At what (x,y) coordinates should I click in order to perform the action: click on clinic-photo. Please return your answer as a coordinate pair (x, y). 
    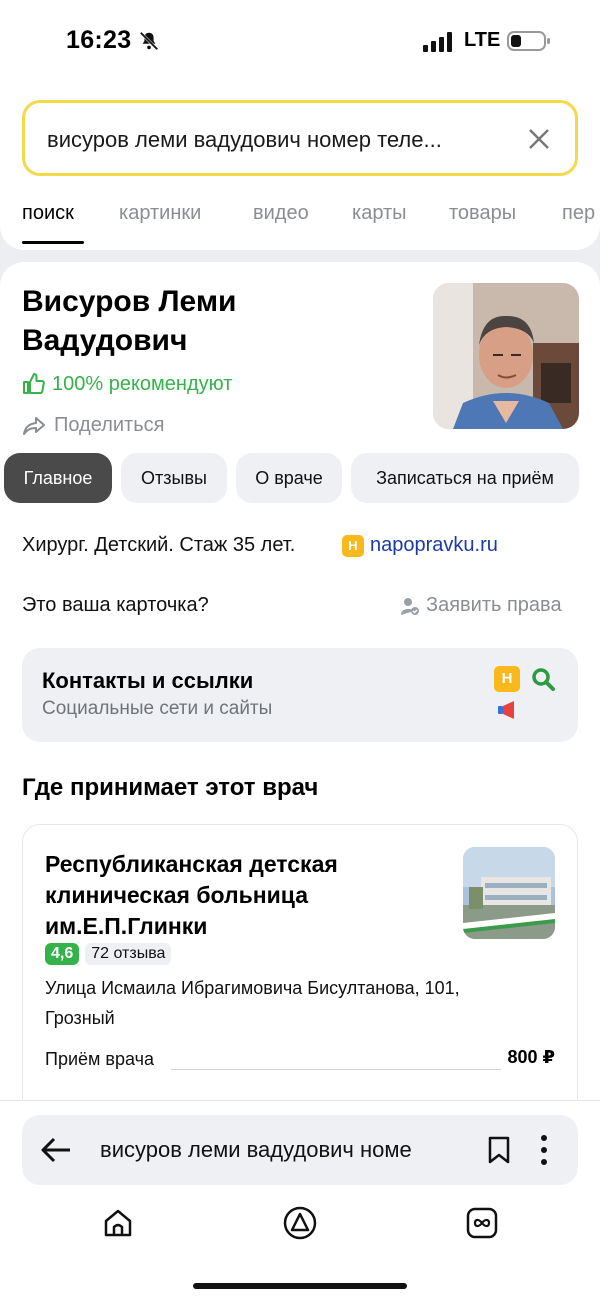
    Looking at the image, I should click on (509, 893).